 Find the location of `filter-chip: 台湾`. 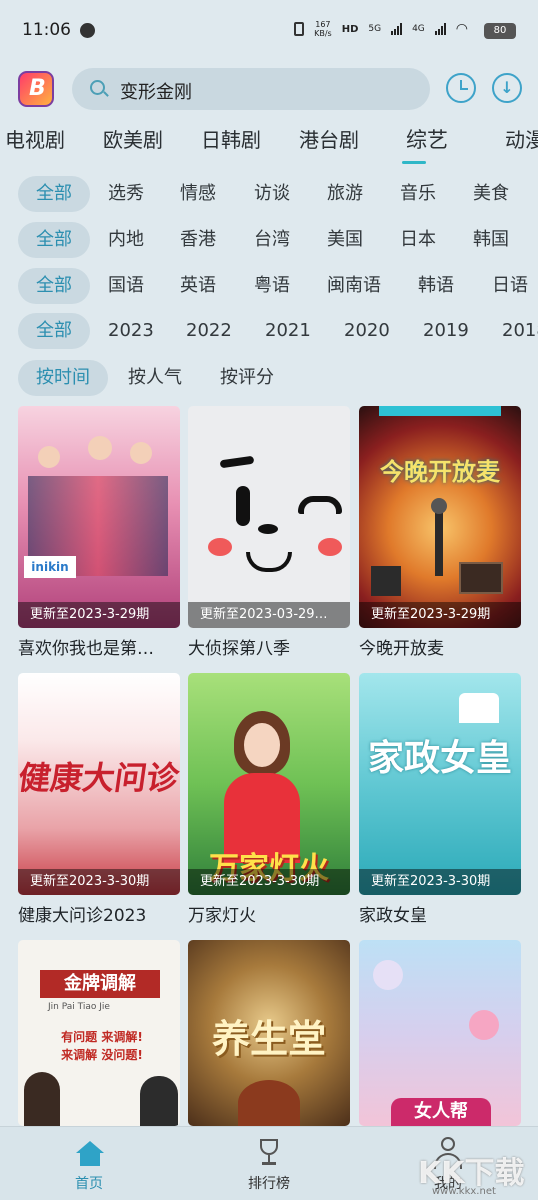

filter-chip: 台湾 is located at coordinates (272, 240).